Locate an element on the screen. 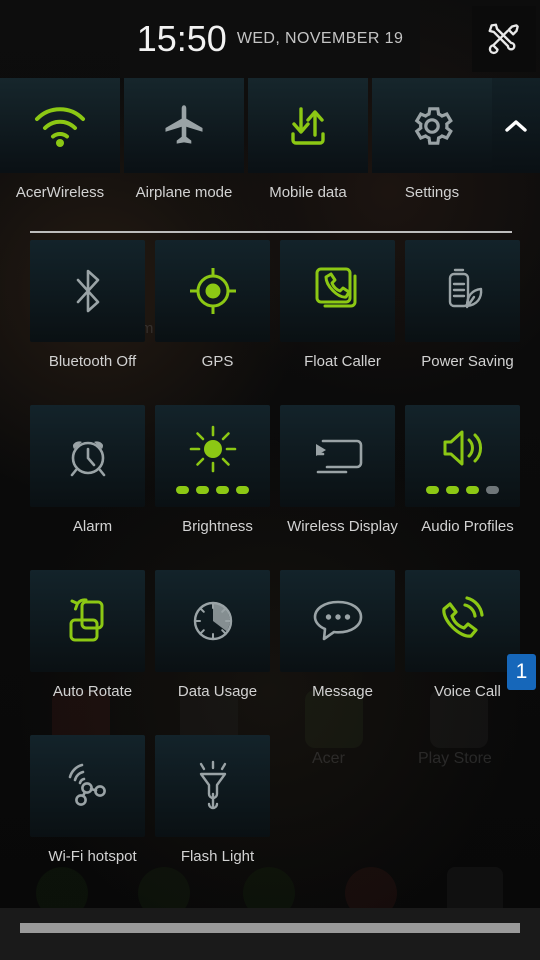 This screenshot has height=960, width=540. chevron-up-icon is located at coordinates (516, 125).